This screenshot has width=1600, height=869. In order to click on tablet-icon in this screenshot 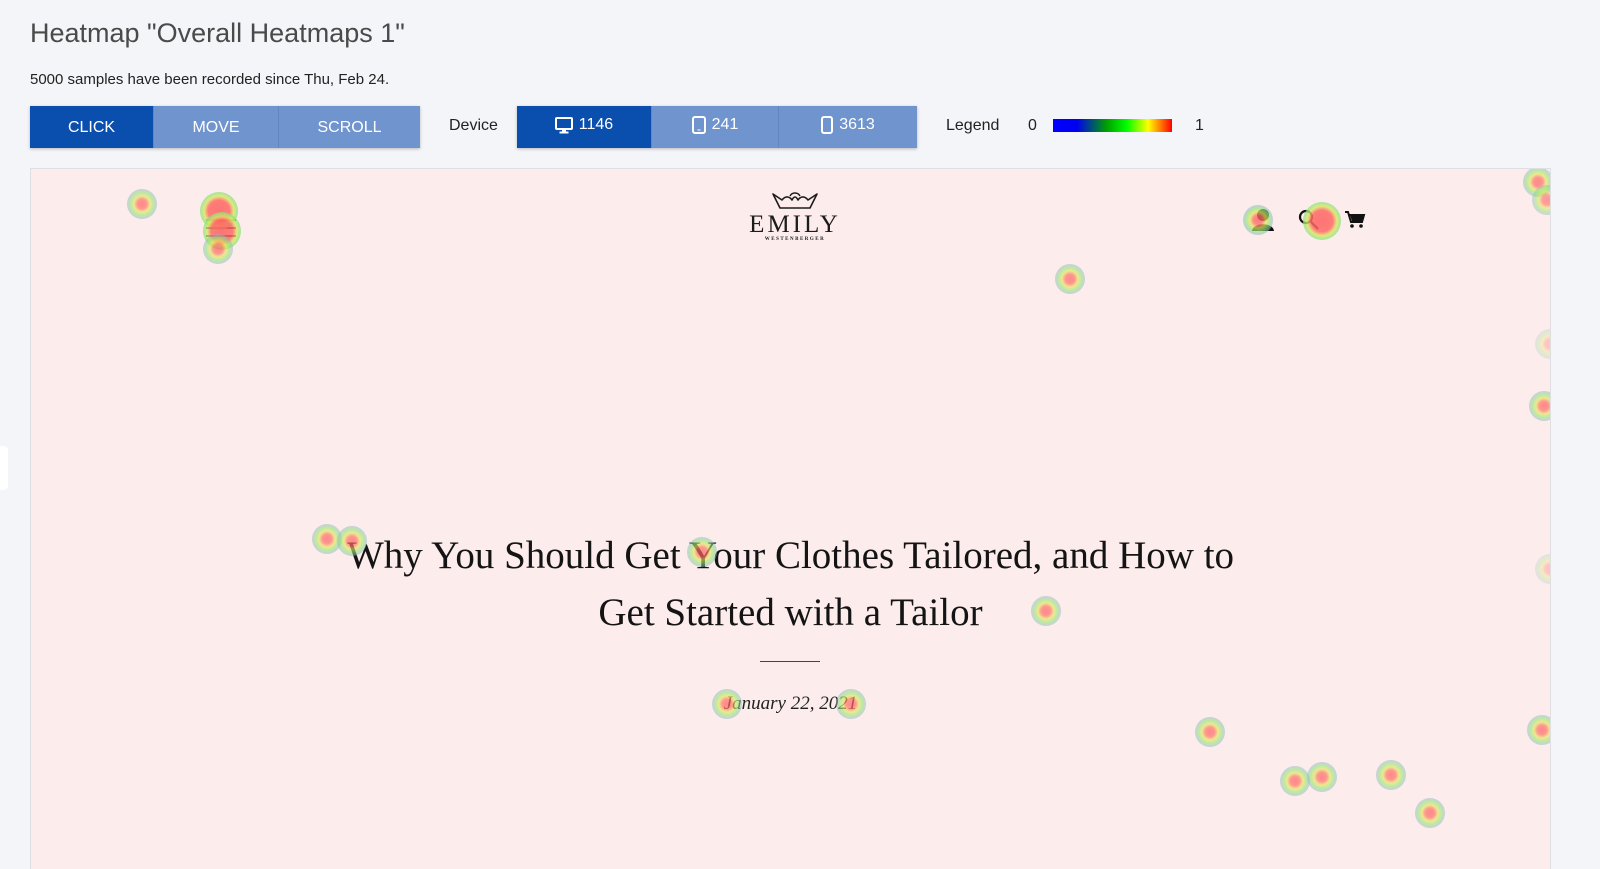, I will do `click(698, 125)`.